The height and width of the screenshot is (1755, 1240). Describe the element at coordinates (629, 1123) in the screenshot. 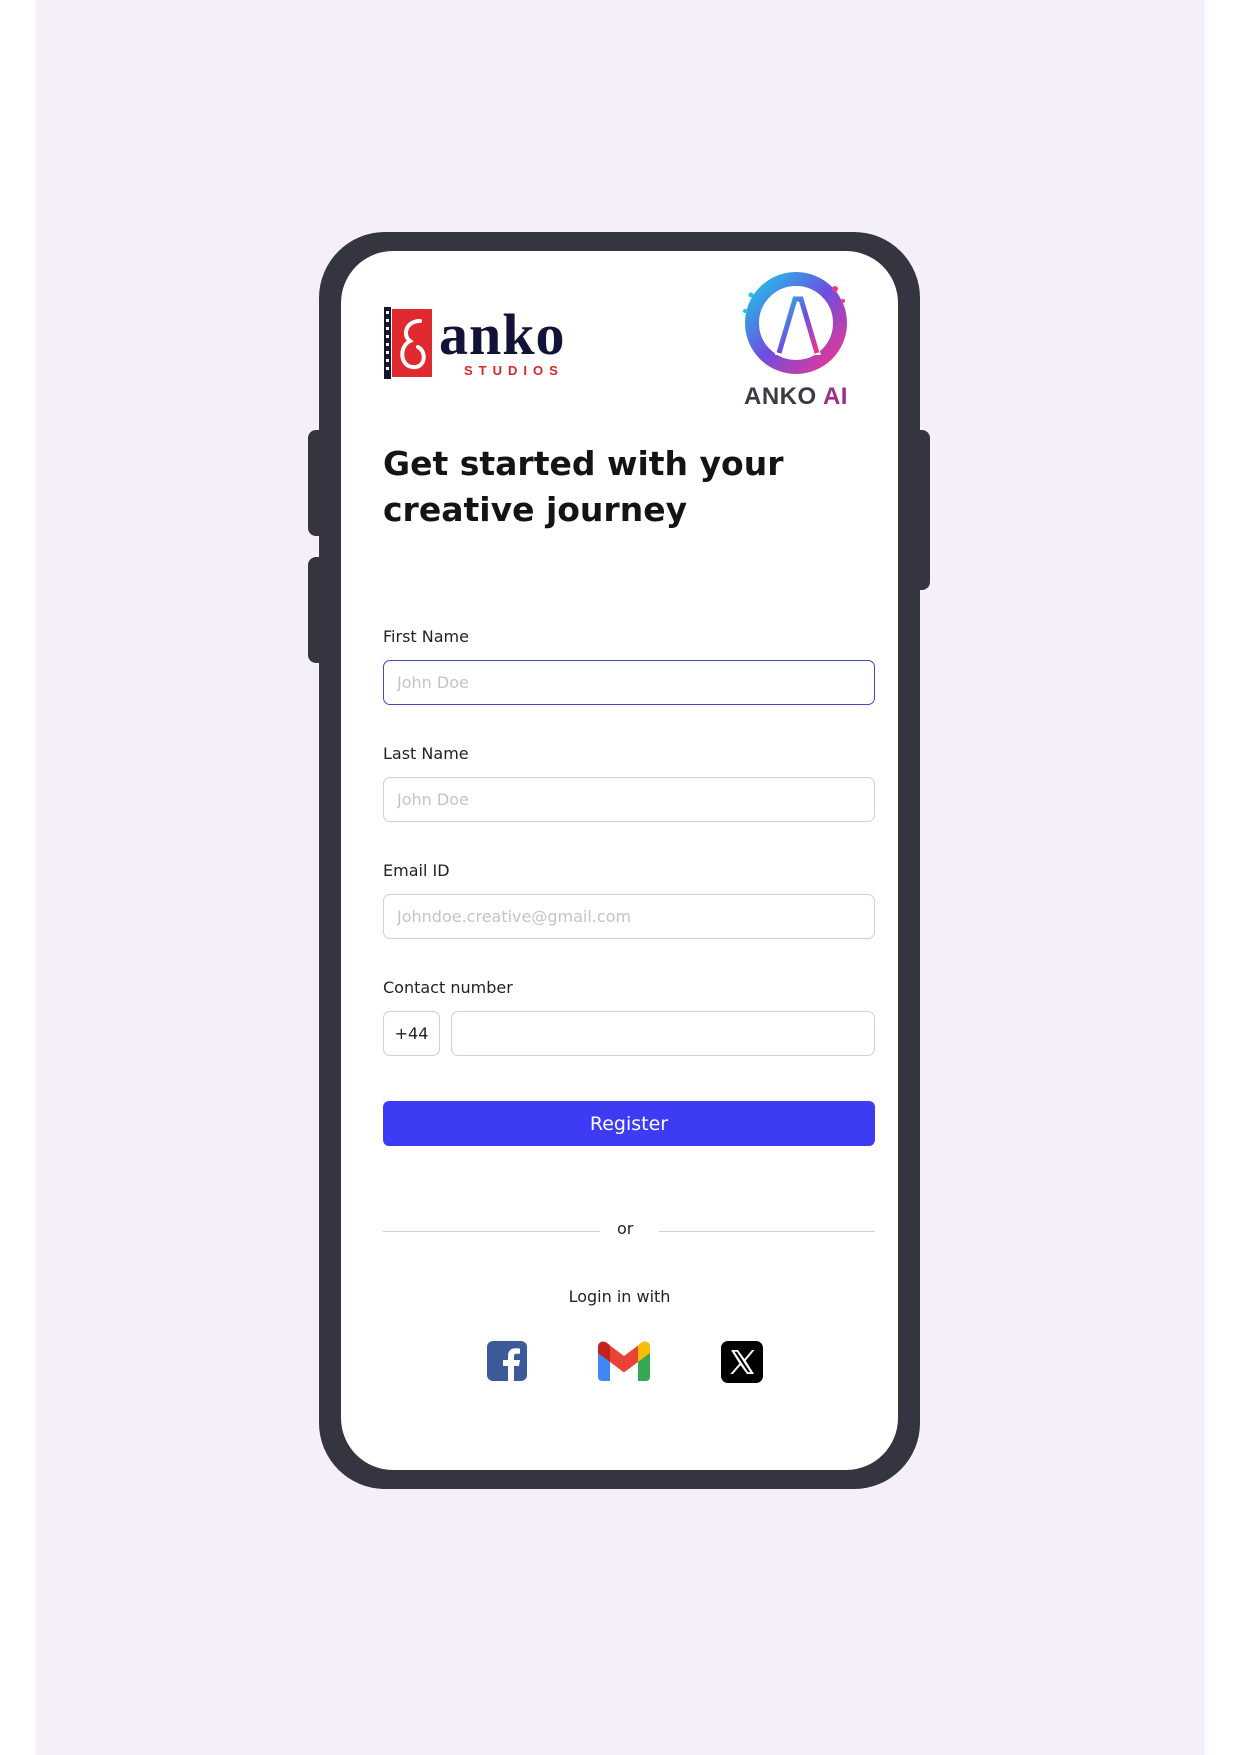

I see `register-button: Register` at that location.